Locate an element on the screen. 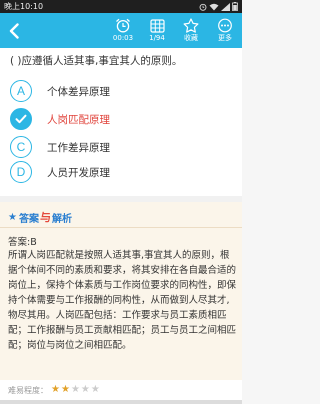  header-rule is located at coordinates (121, 227).